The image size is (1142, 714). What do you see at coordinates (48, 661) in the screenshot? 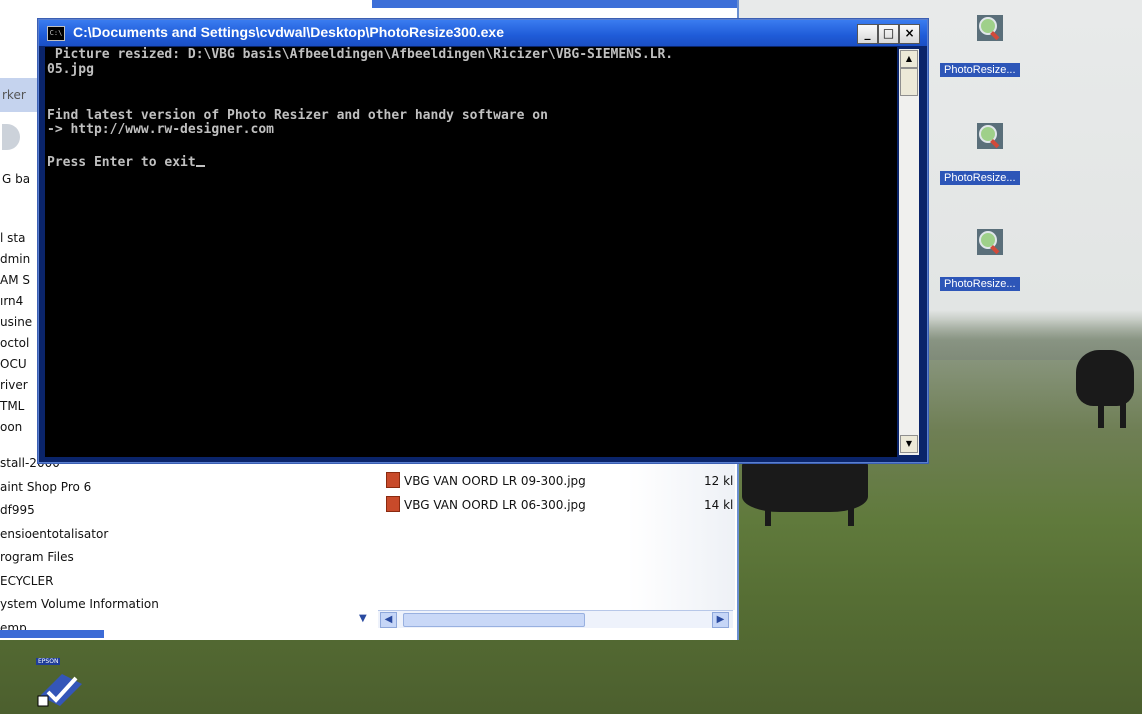
I see `epson-tag: EPSON` at bounding box center [48, 661].